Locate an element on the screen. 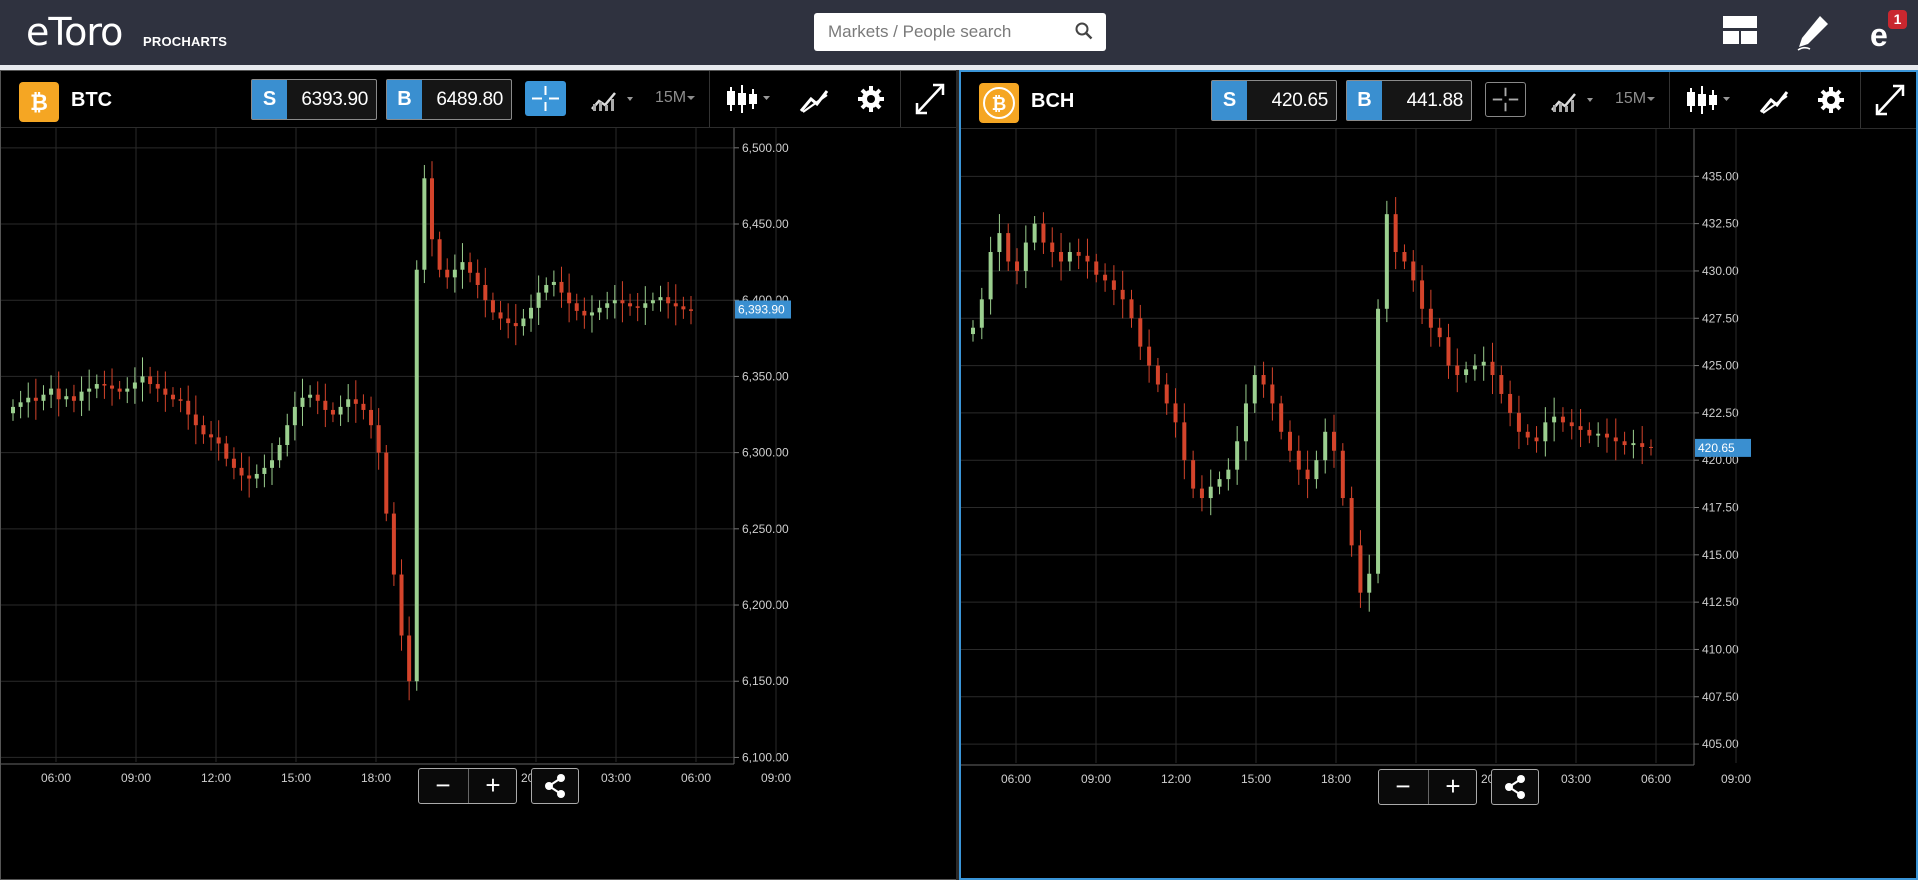  sell-price-button: S 6393.90 is located at coordinates (314, 99).